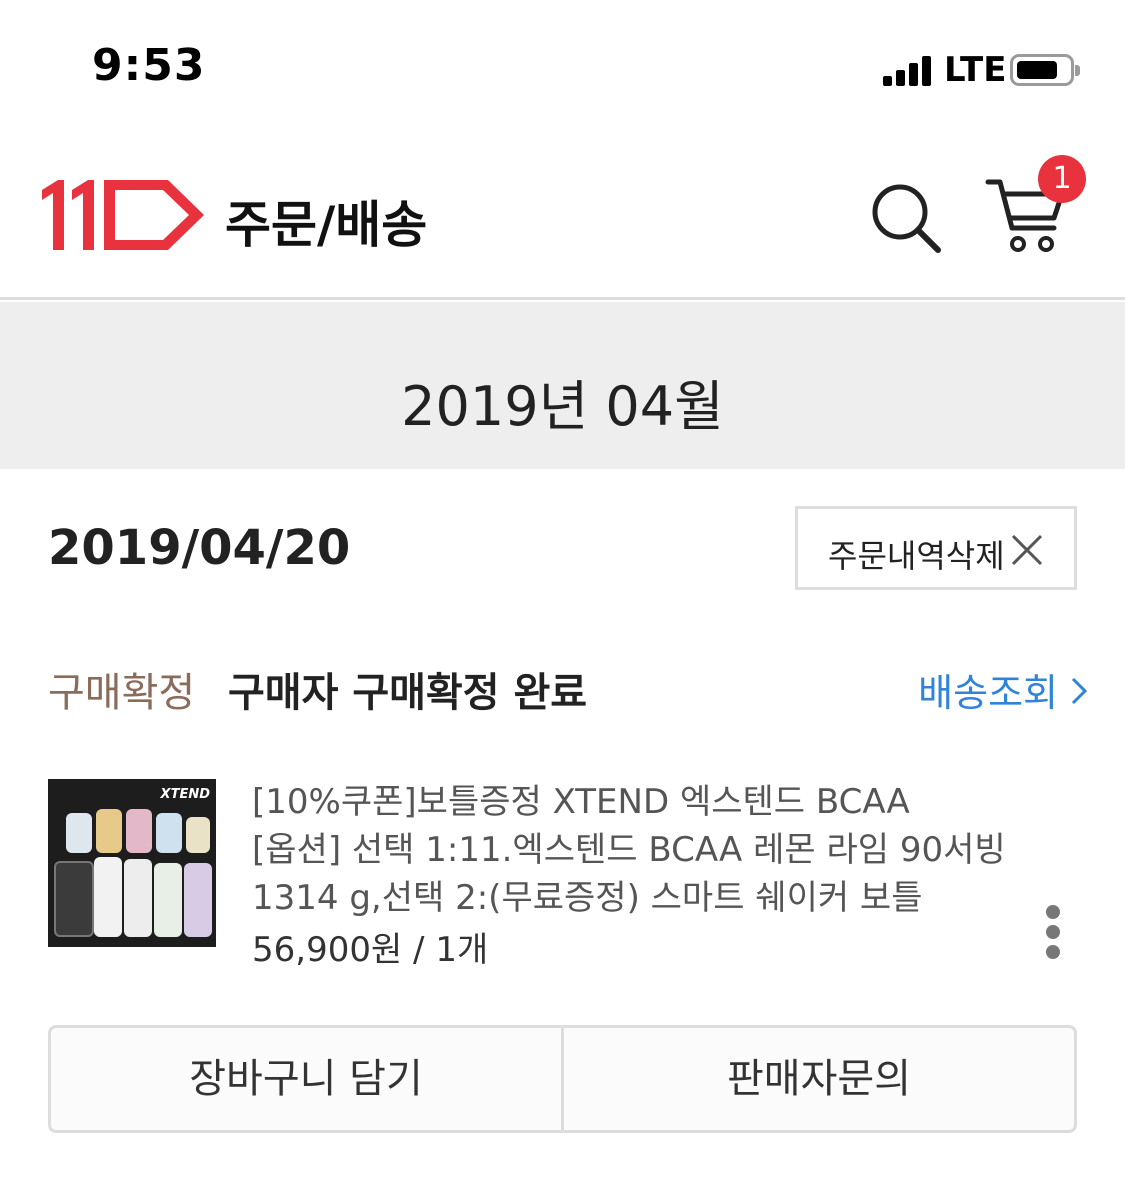  I want to click on order-actions: 장바구니 담기 판매자문의, so click(562, 1079).